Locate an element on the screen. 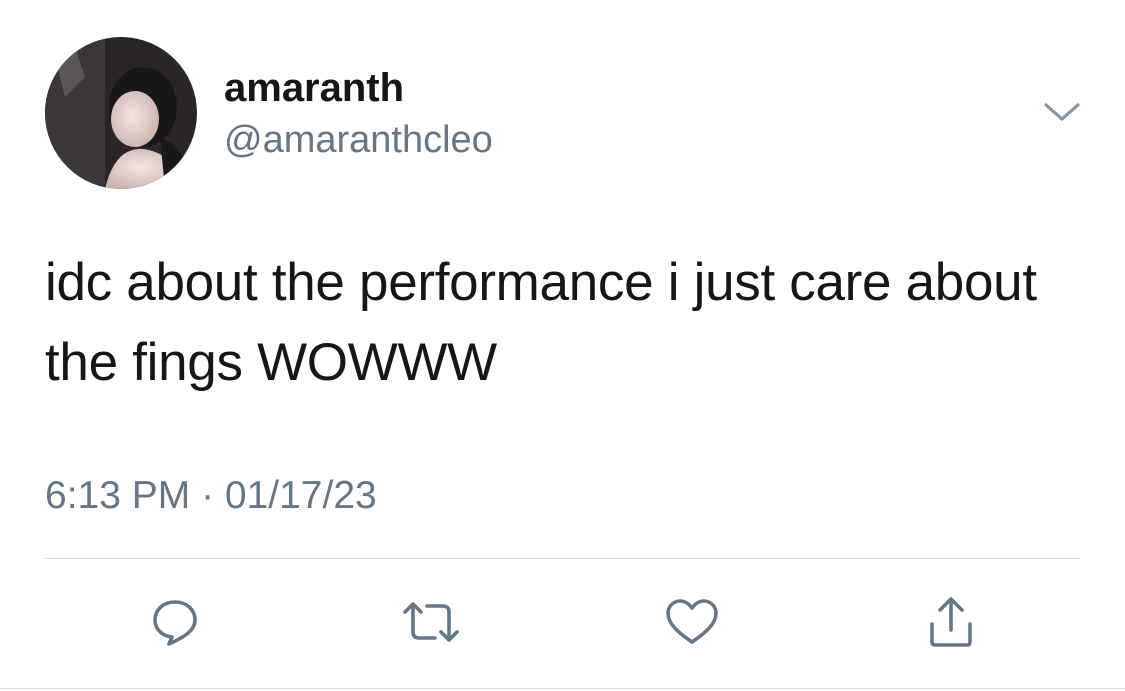 This screenshot has width=1125, height=691. retweet-icon is located at coordinates (431, 622).